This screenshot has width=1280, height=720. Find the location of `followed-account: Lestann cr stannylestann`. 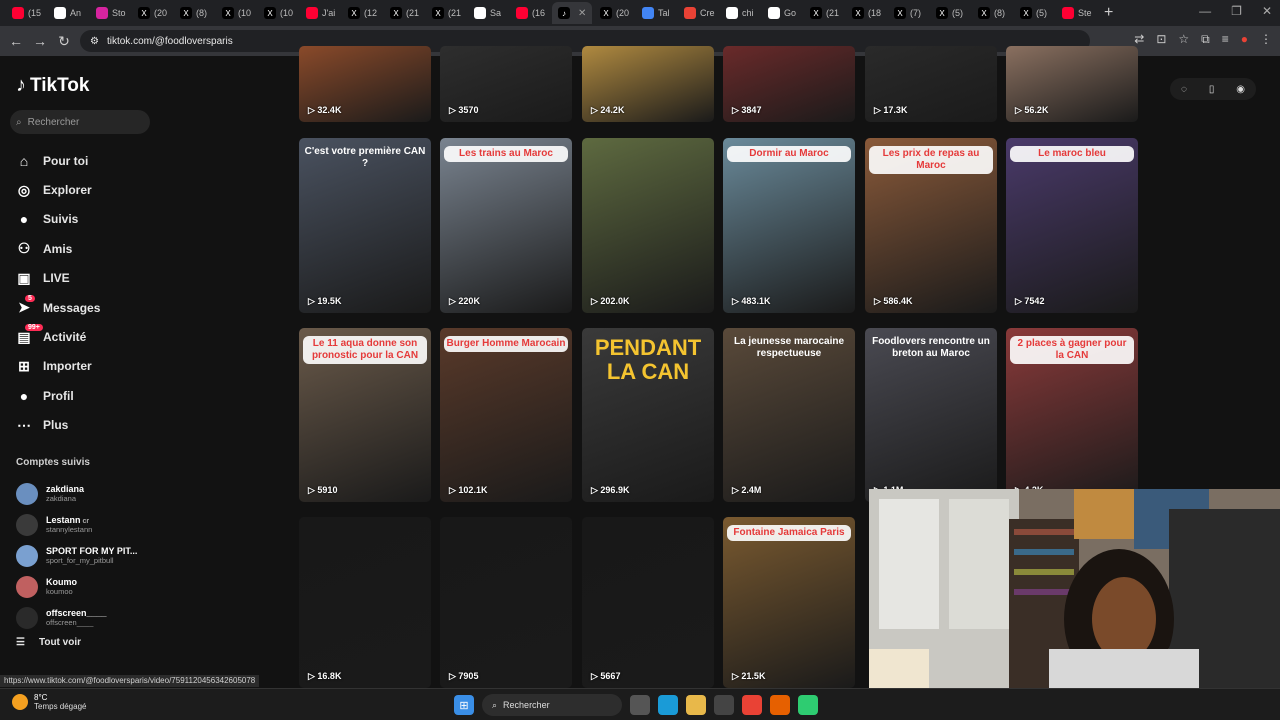

followed-account: Lestann cr stannylestann is located at coordinates (76, 524).